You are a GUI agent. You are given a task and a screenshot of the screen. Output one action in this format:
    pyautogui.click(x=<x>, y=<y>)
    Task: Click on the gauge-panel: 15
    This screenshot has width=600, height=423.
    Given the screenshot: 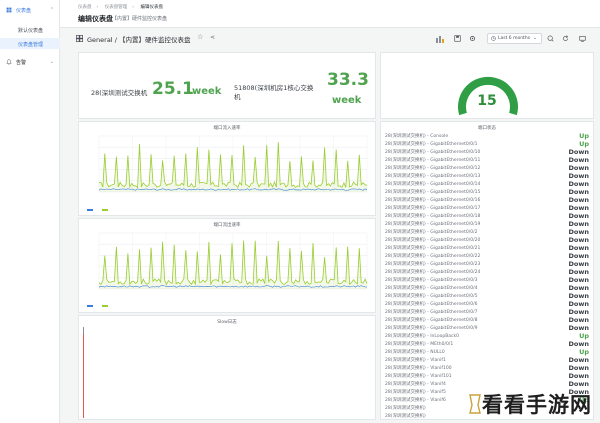 What is the action you would take?
    pyautogui.click(x=487, y=85)
    